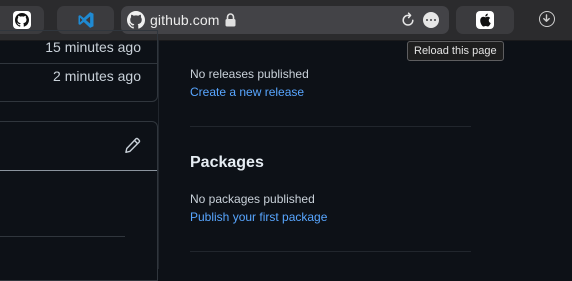 This screenshot has width=572, height=281. Describe the element at coordinates (431, 20) in the screenshot. I see `more-options-icon` at that location.